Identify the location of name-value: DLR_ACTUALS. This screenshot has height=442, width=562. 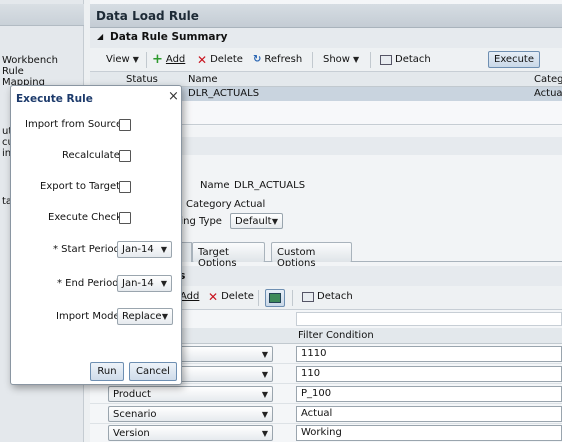
(270, 185).